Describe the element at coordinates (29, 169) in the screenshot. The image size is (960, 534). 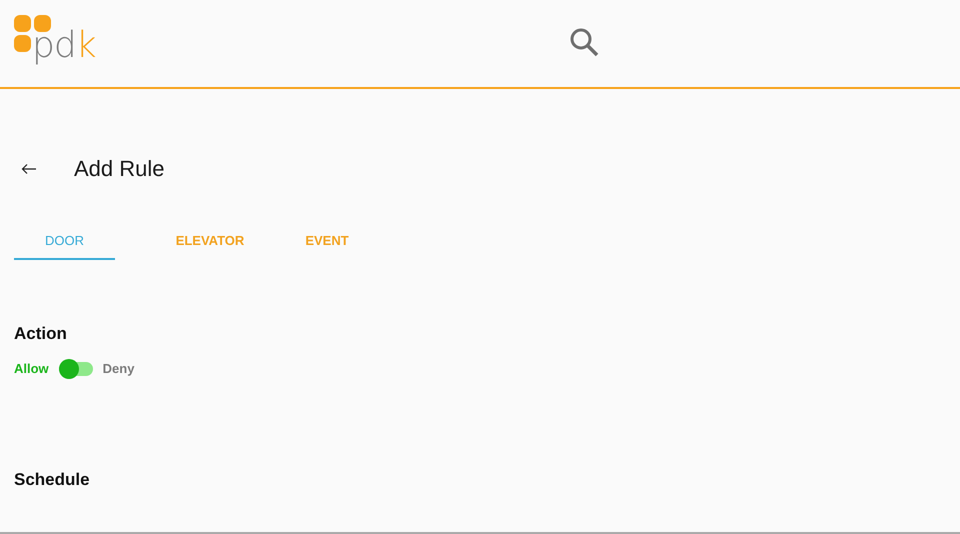
I see `back-arrow-icon` at that location.